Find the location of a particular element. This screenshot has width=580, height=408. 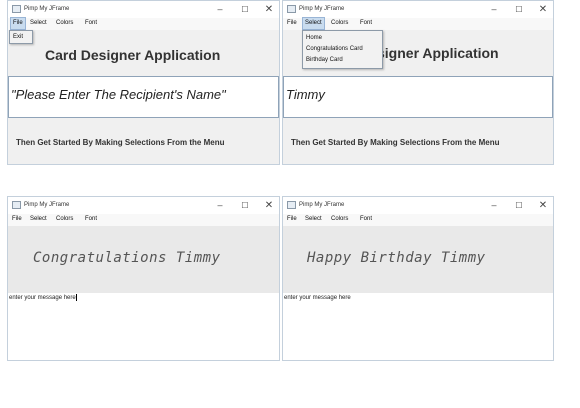

menu-item-exit: Exit is located at coordinates (18, 37).